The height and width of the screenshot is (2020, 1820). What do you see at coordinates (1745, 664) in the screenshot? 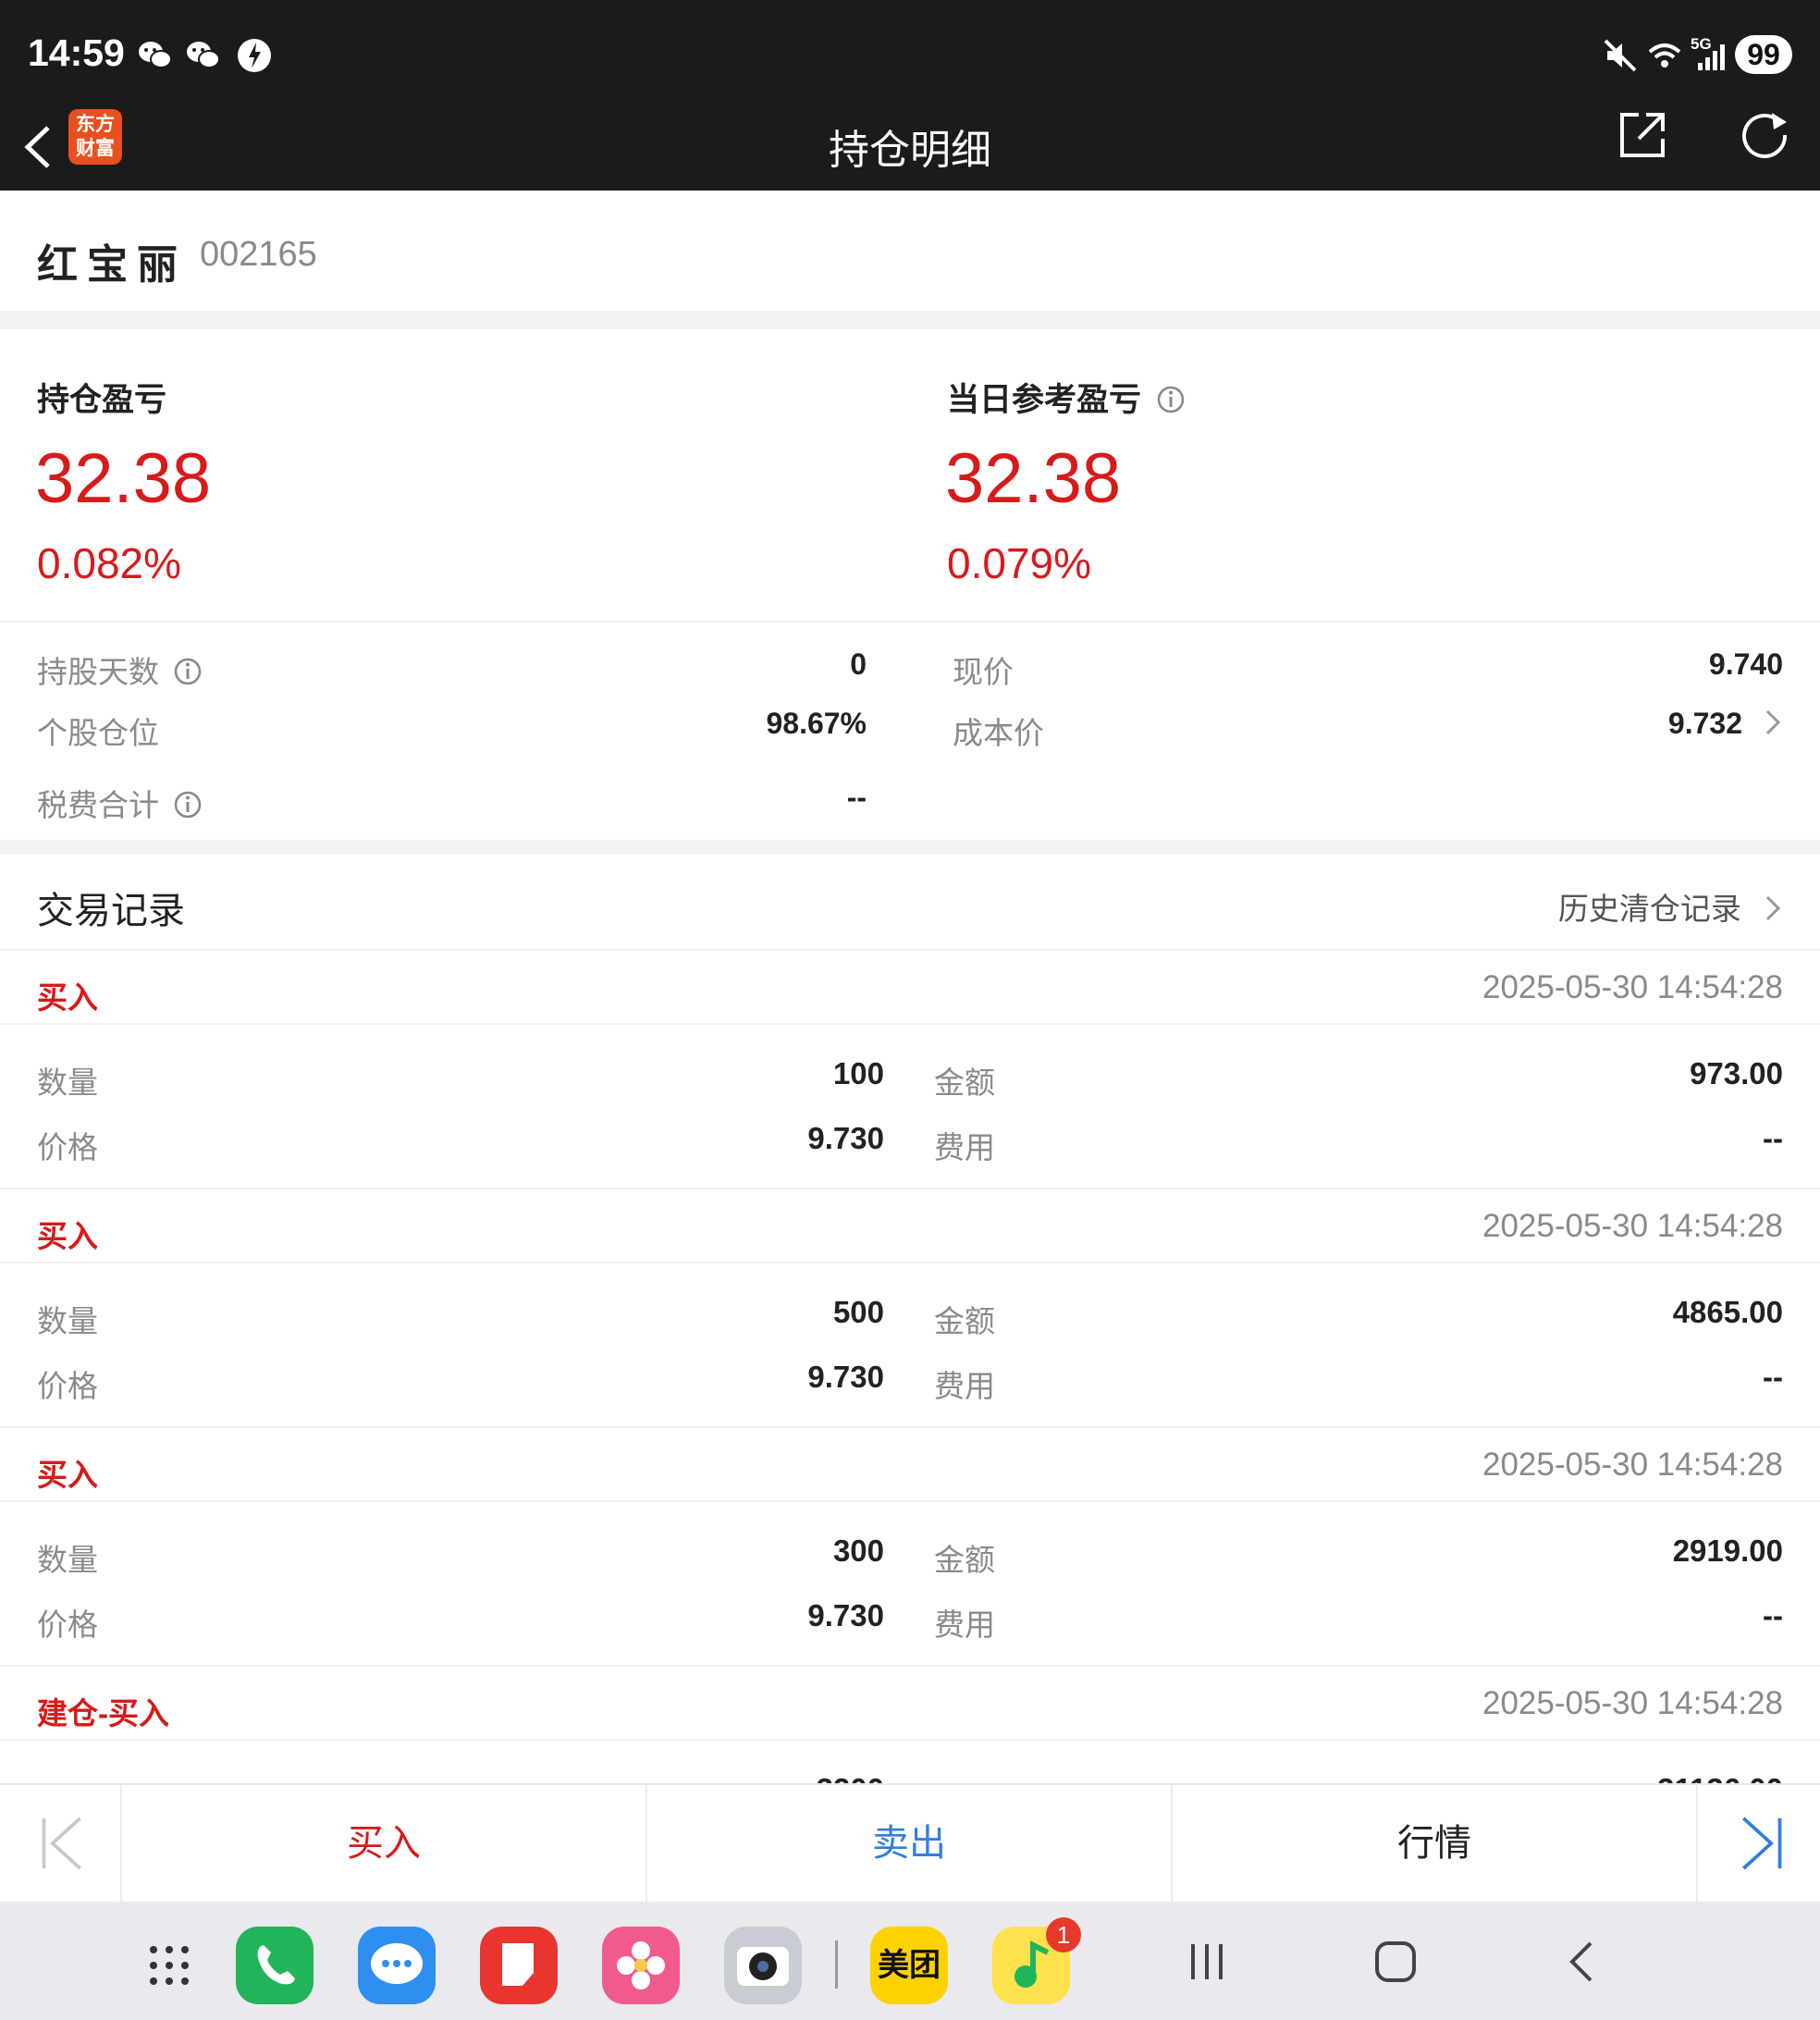
I see `current-price-value: 9.740` at bounding box center [1745, 664].